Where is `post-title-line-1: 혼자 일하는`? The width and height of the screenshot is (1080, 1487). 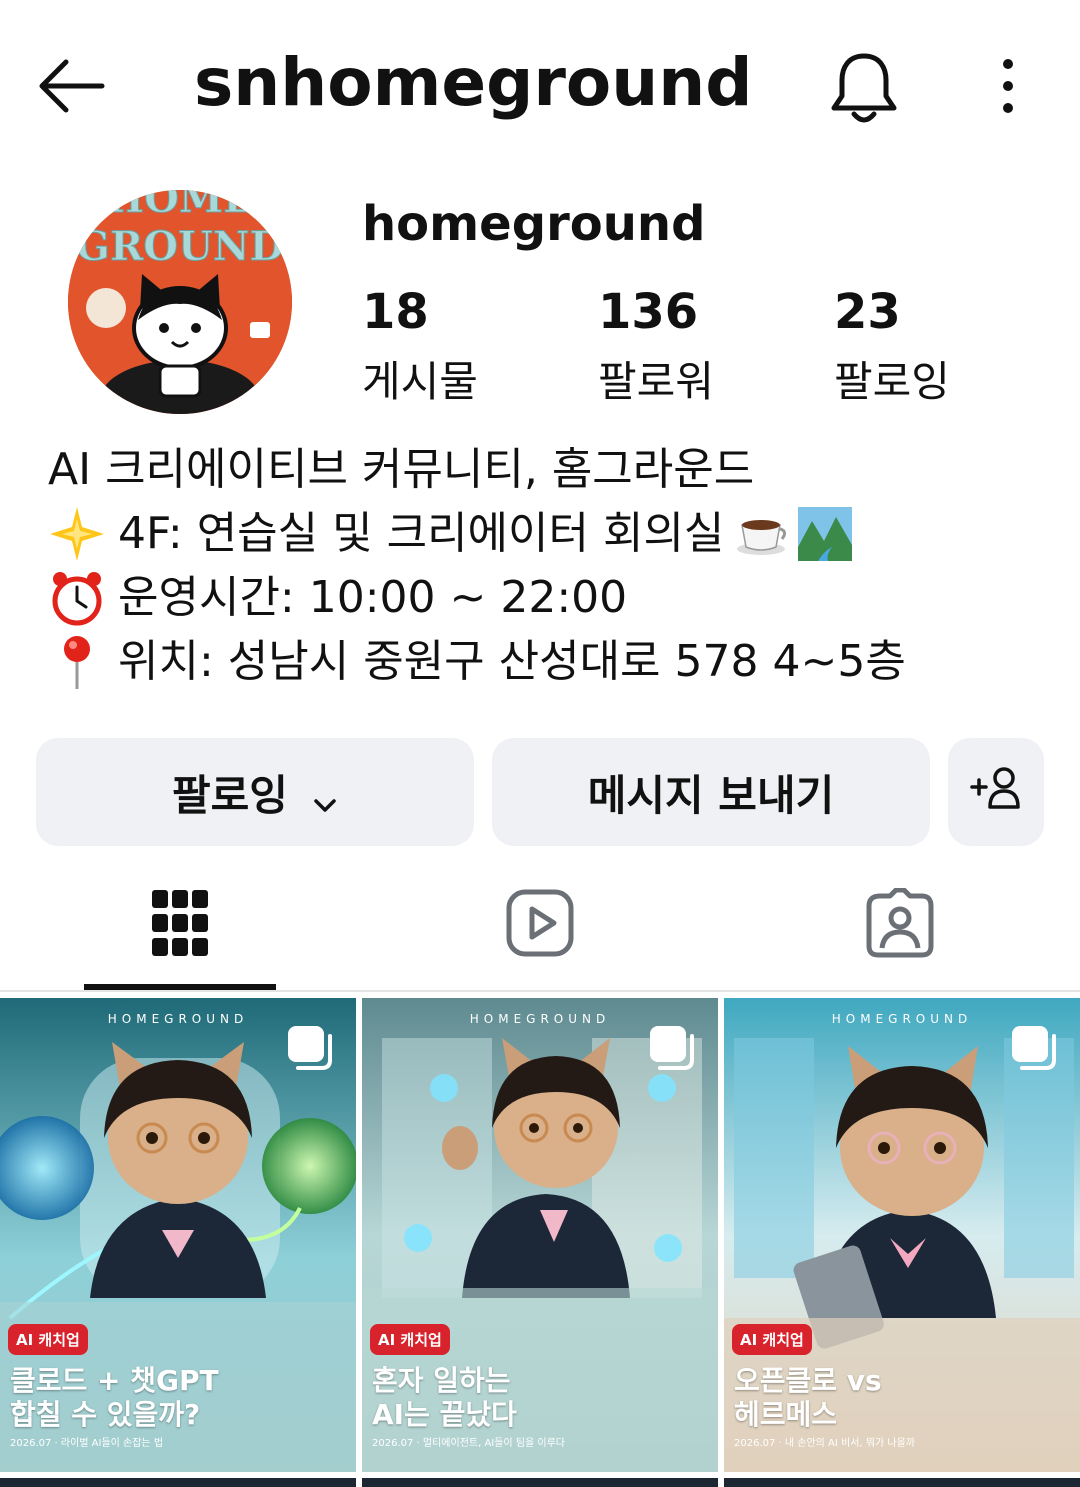 post-title-line-1: 혼자 일하는 is located at coordinates (441, 1380).